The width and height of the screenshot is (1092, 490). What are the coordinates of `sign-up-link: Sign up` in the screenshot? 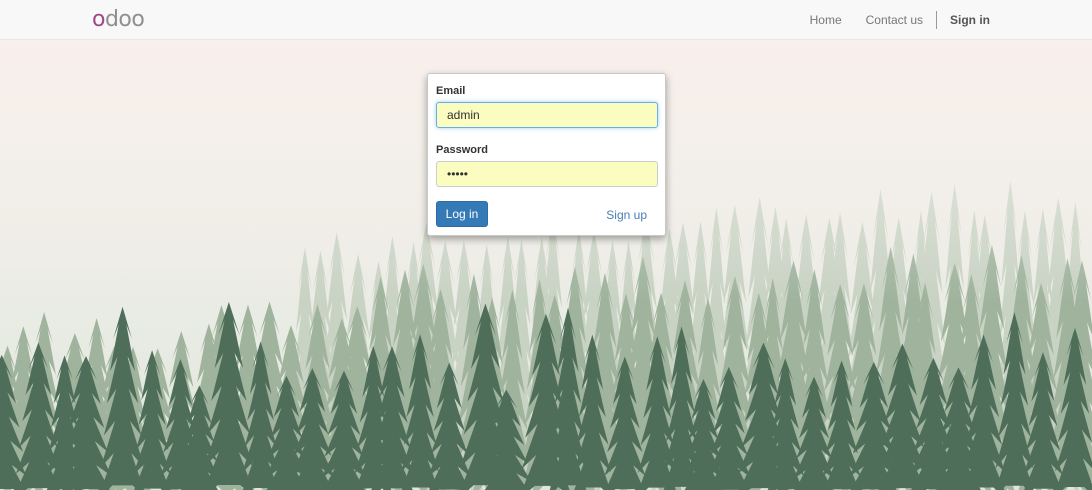 It's located at (626, 215).